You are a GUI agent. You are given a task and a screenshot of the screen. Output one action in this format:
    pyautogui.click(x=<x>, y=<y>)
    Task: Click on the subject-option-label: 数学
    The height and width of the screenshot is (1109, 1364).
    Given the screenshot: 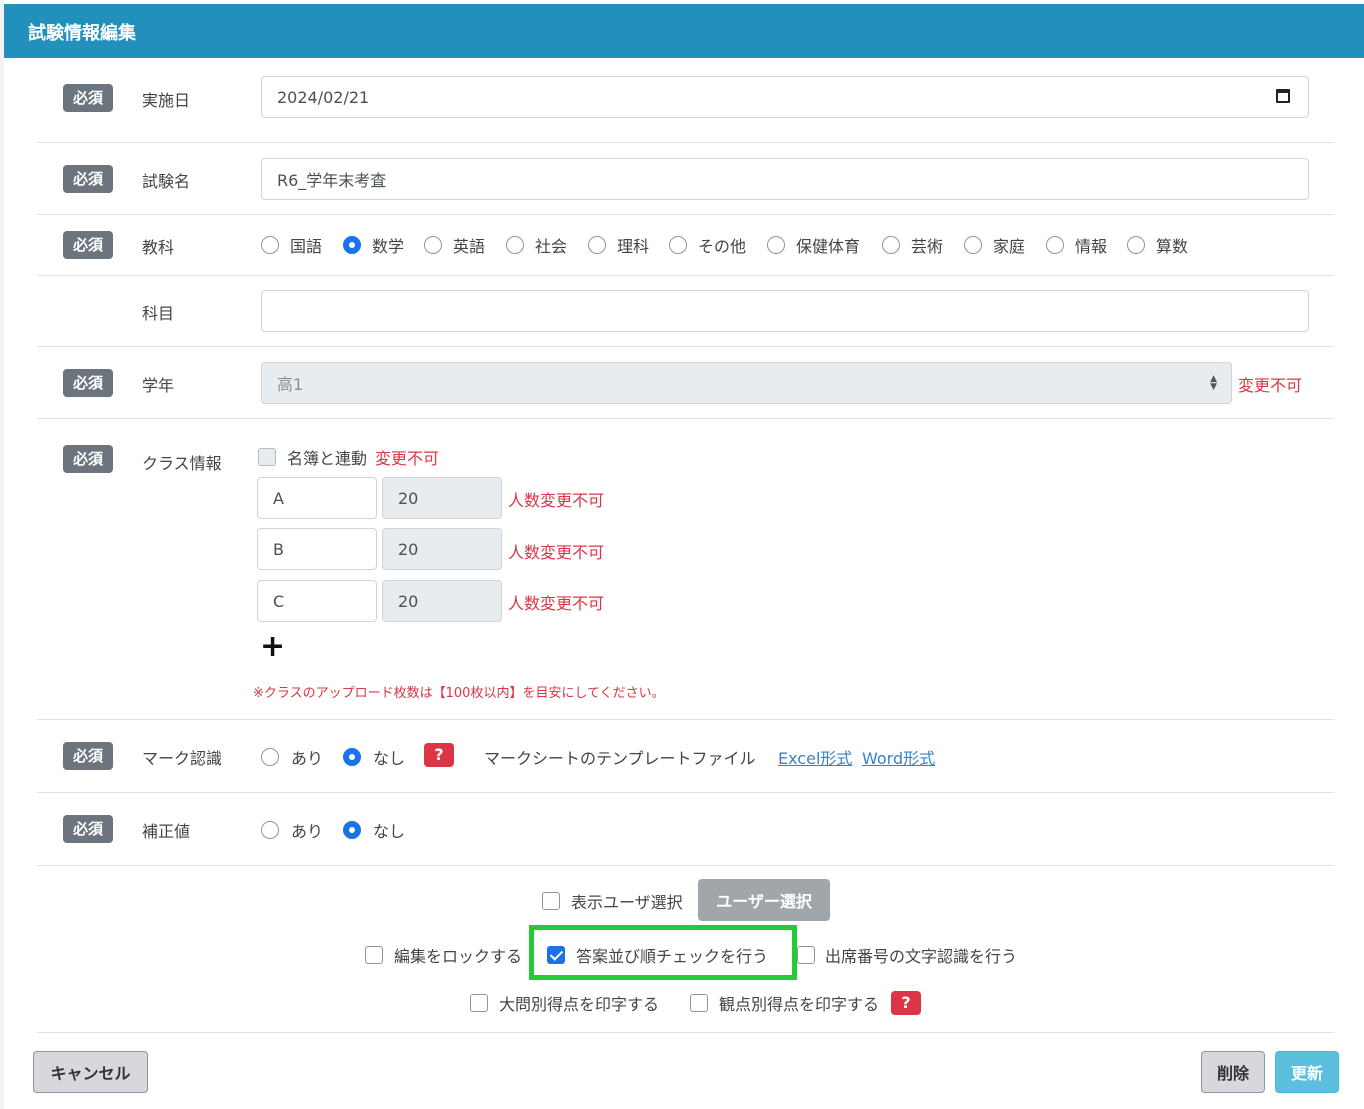 What is the action you would take?
    pyautogui.click(x=388, y=246)
    